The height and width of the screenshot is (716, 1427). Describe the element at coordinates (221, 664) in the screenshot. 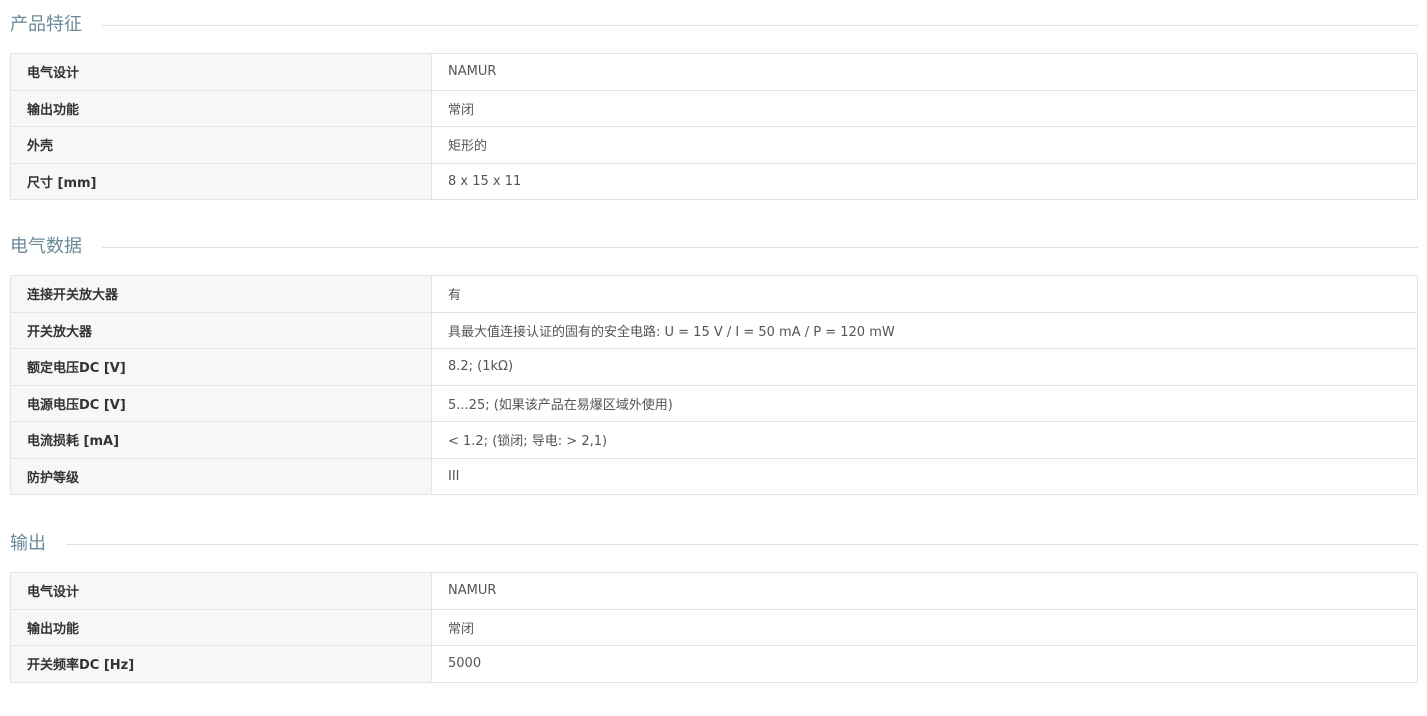

I see `row-label: 开关频率DC [Hz]` at that location.